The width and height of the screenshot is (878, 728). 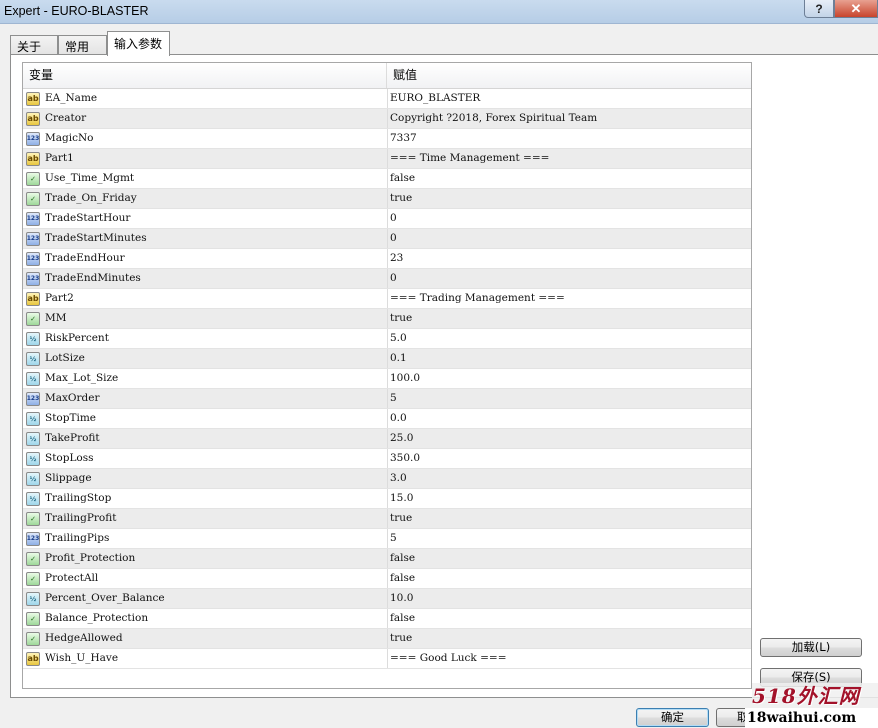 What do you see at coordinates (205, 75) in the screenshot?
I see `column-header-variable: 变量` at bounding box center [205, 75].